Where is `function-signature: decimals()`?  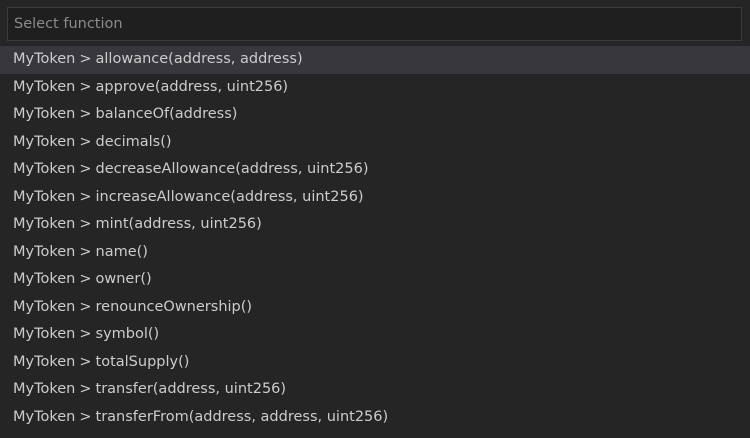
function-signature: decimals() is located at coordinates (133, 141).